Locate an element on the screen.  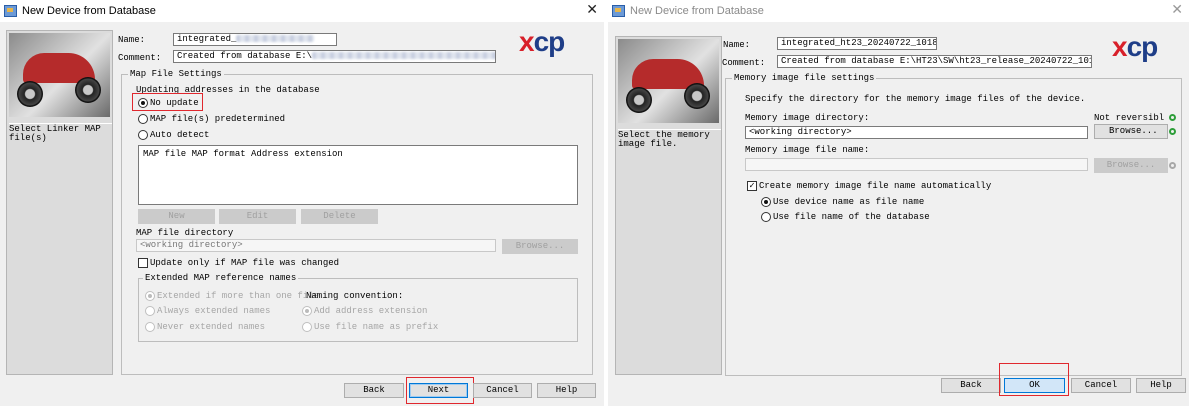
group-title: Map File Settings is located at coordinates (176, 74).